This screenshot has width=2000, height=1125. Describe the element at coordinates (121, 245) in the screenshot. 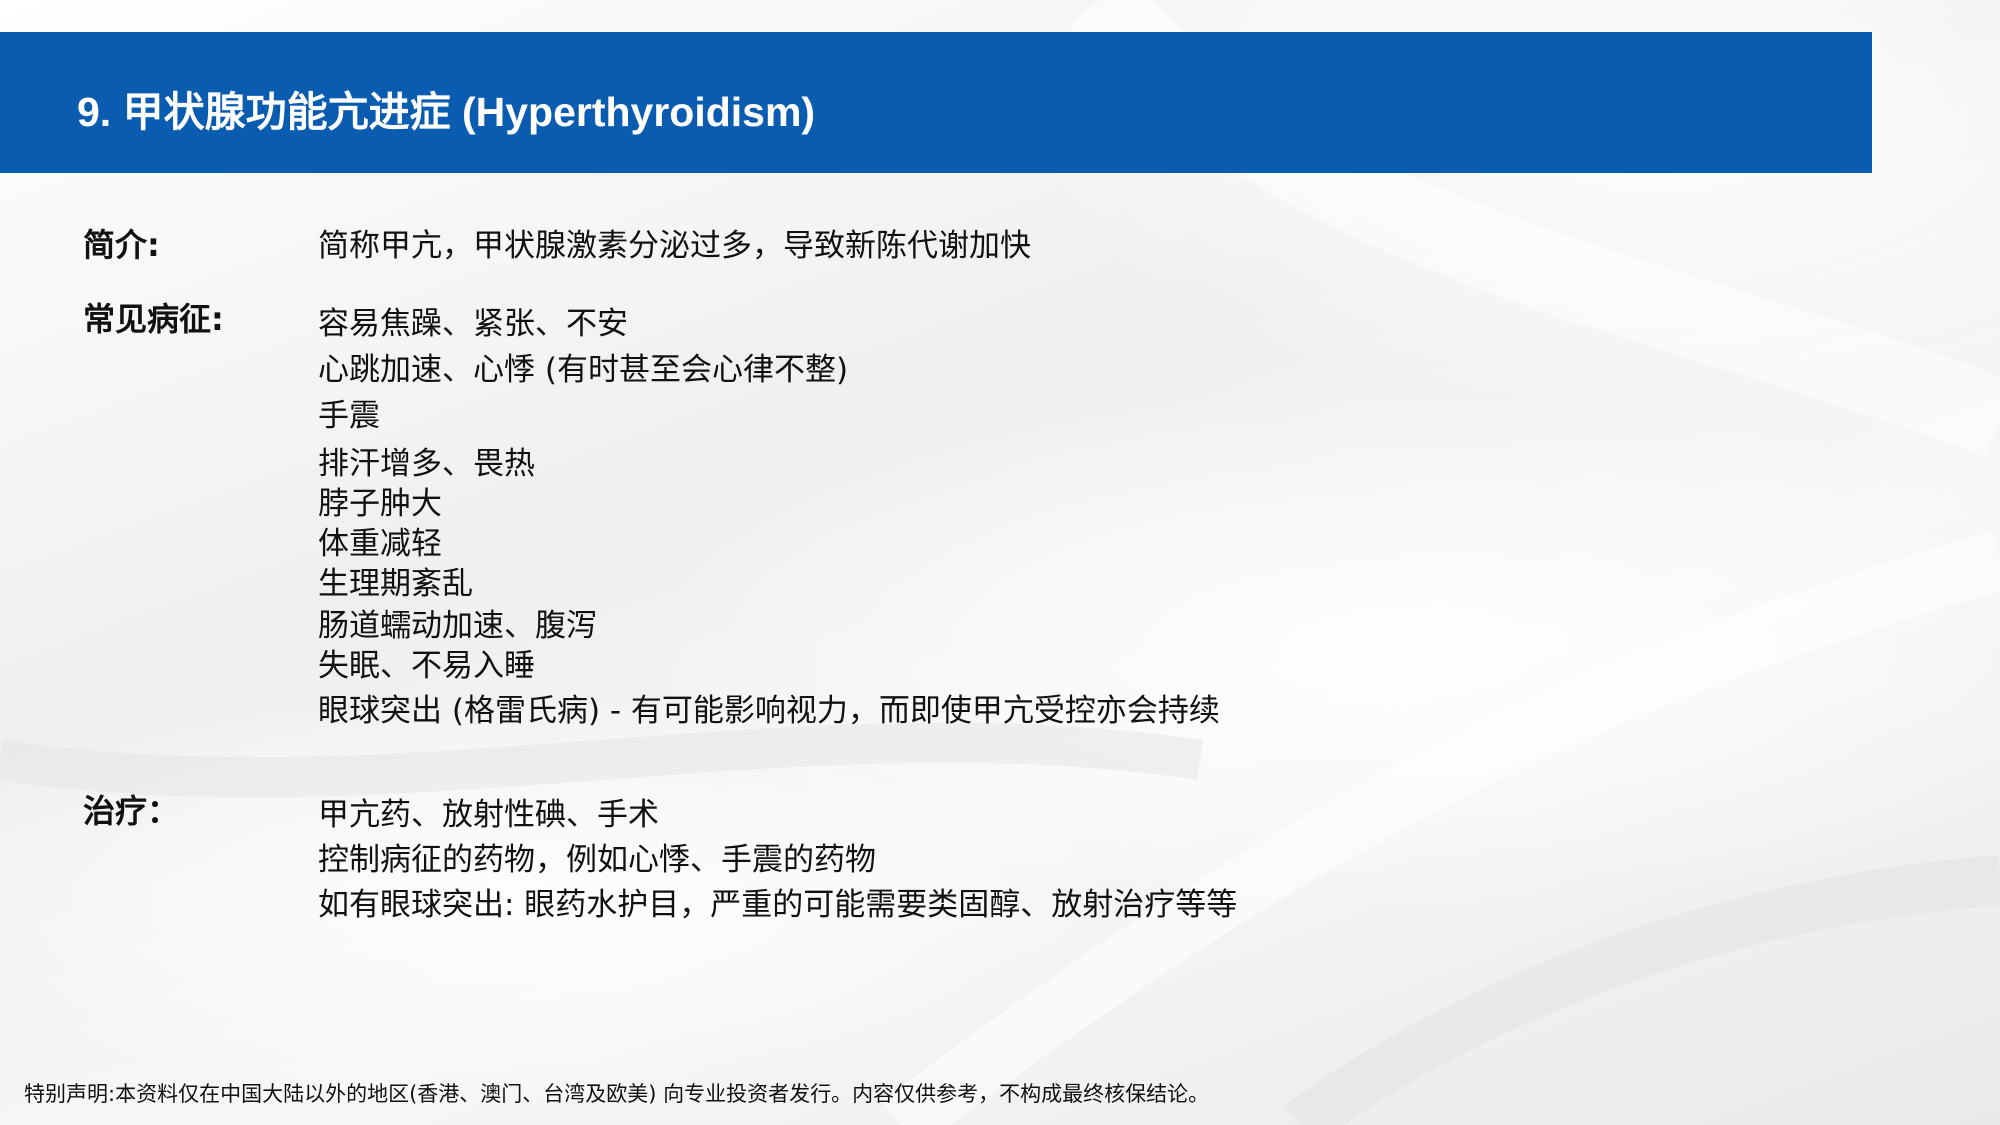

I see `intro-label: 简介:` at that location.